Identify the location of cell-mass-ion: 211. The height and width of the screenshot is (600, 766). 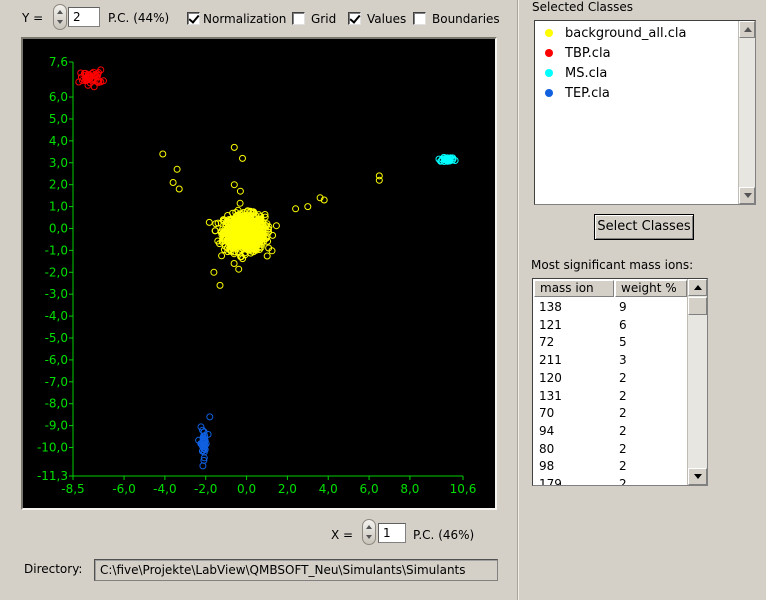
(550, 360).